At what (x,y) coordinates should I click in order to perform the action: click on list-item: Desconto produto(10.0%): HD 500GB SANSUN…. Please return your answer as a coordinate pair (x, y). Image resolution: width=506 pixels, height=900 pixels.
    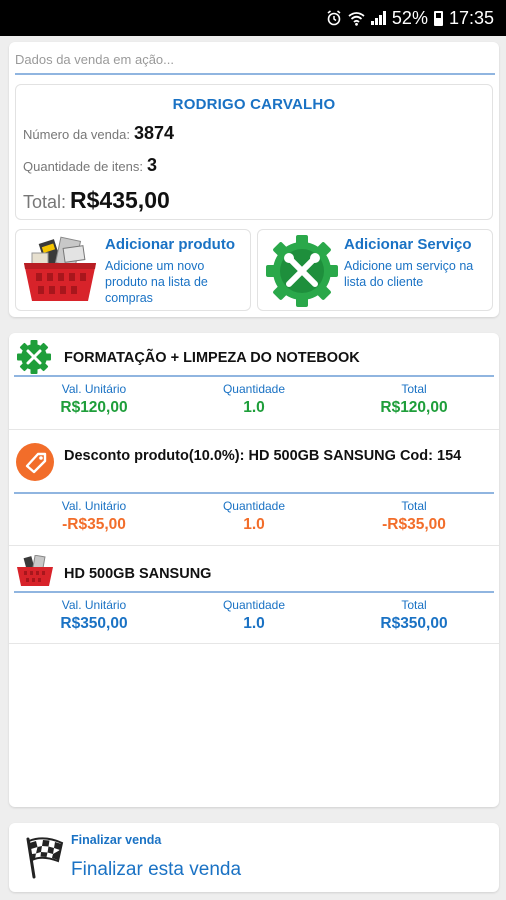
    Looking at the image, I should click on (254, 490).